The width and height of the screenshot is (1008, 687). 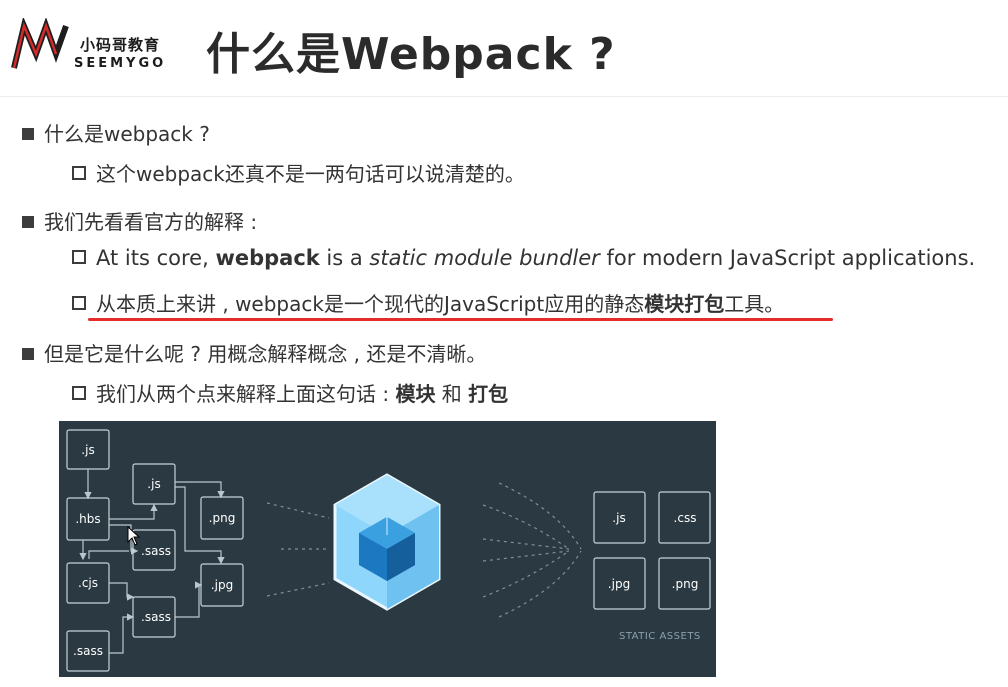 I want to click on translation-text: 从本质上来讲 , webpack是一个现代的JavaScript应用的静态, so click(x=370, y=304).